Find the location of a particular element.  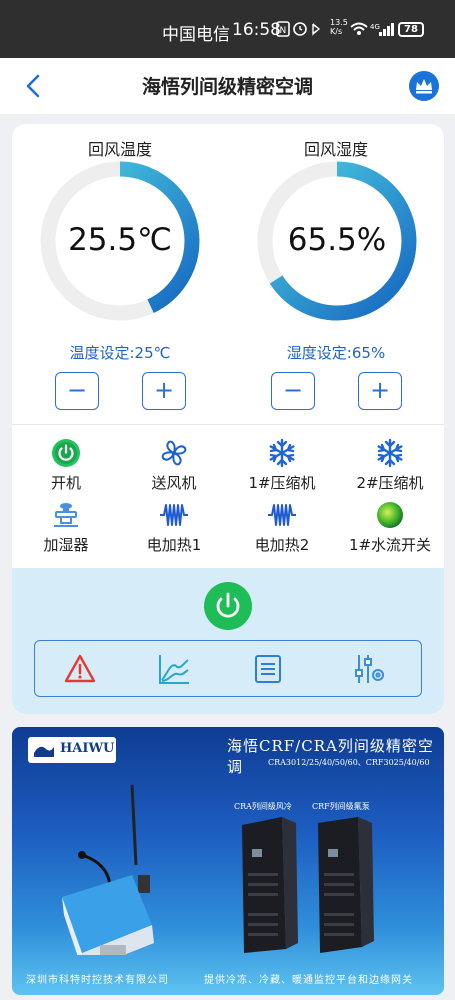

cabinet-image-right is located at coordinates (346, 885).